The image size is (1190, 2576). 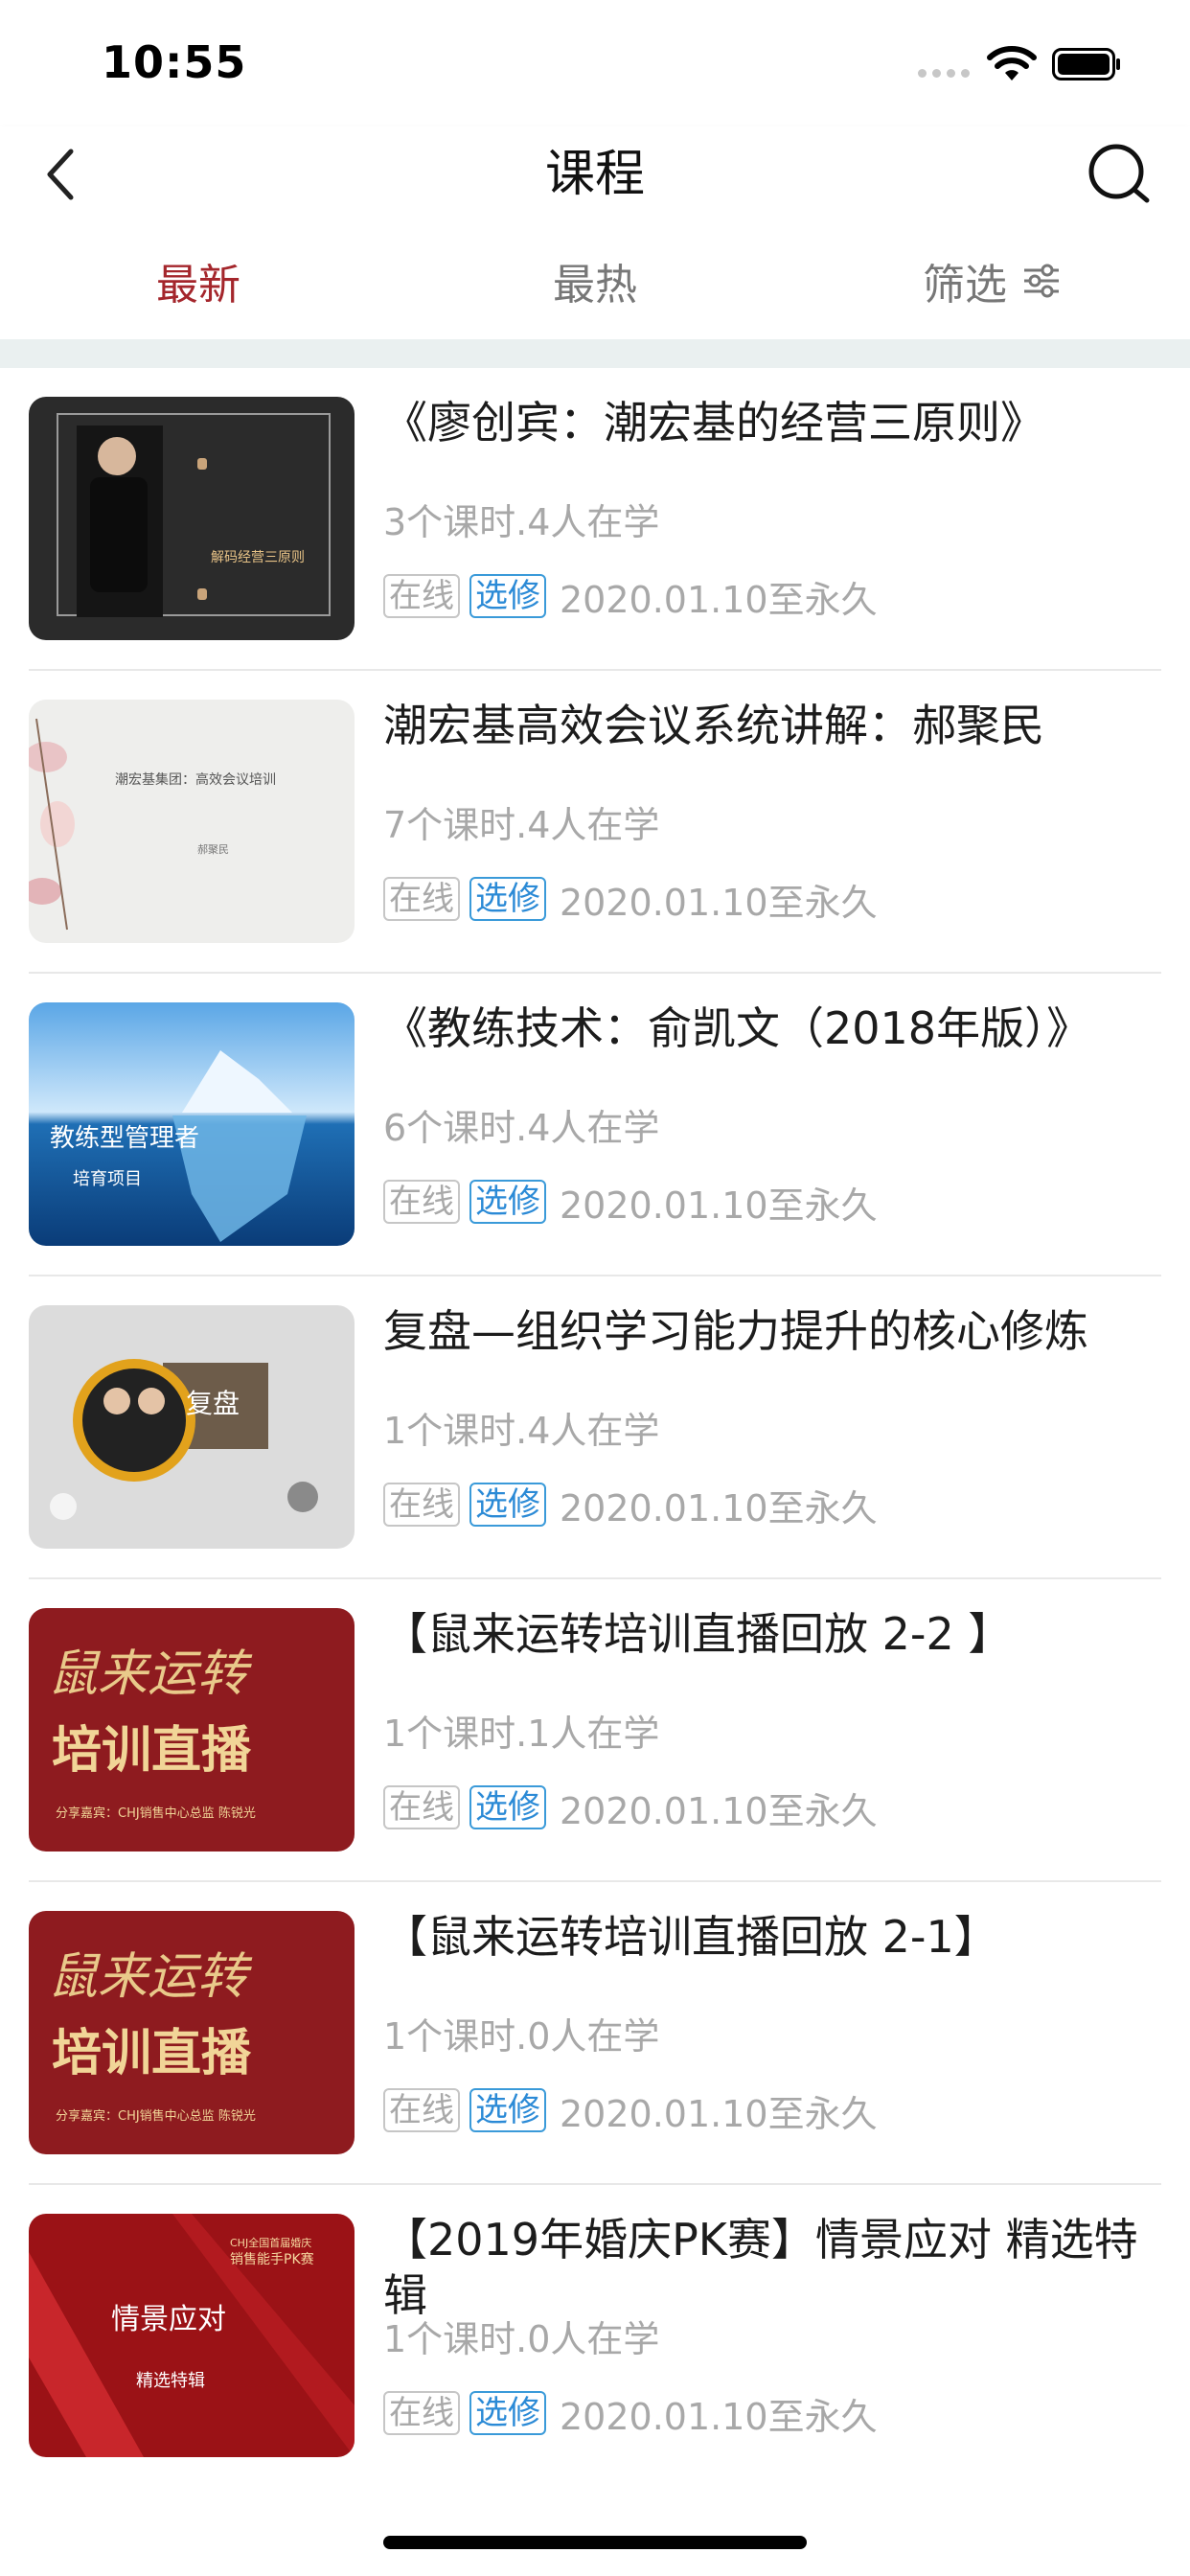 I want to click on tab-hottest-label: 最热, so click(x=595, y=285).